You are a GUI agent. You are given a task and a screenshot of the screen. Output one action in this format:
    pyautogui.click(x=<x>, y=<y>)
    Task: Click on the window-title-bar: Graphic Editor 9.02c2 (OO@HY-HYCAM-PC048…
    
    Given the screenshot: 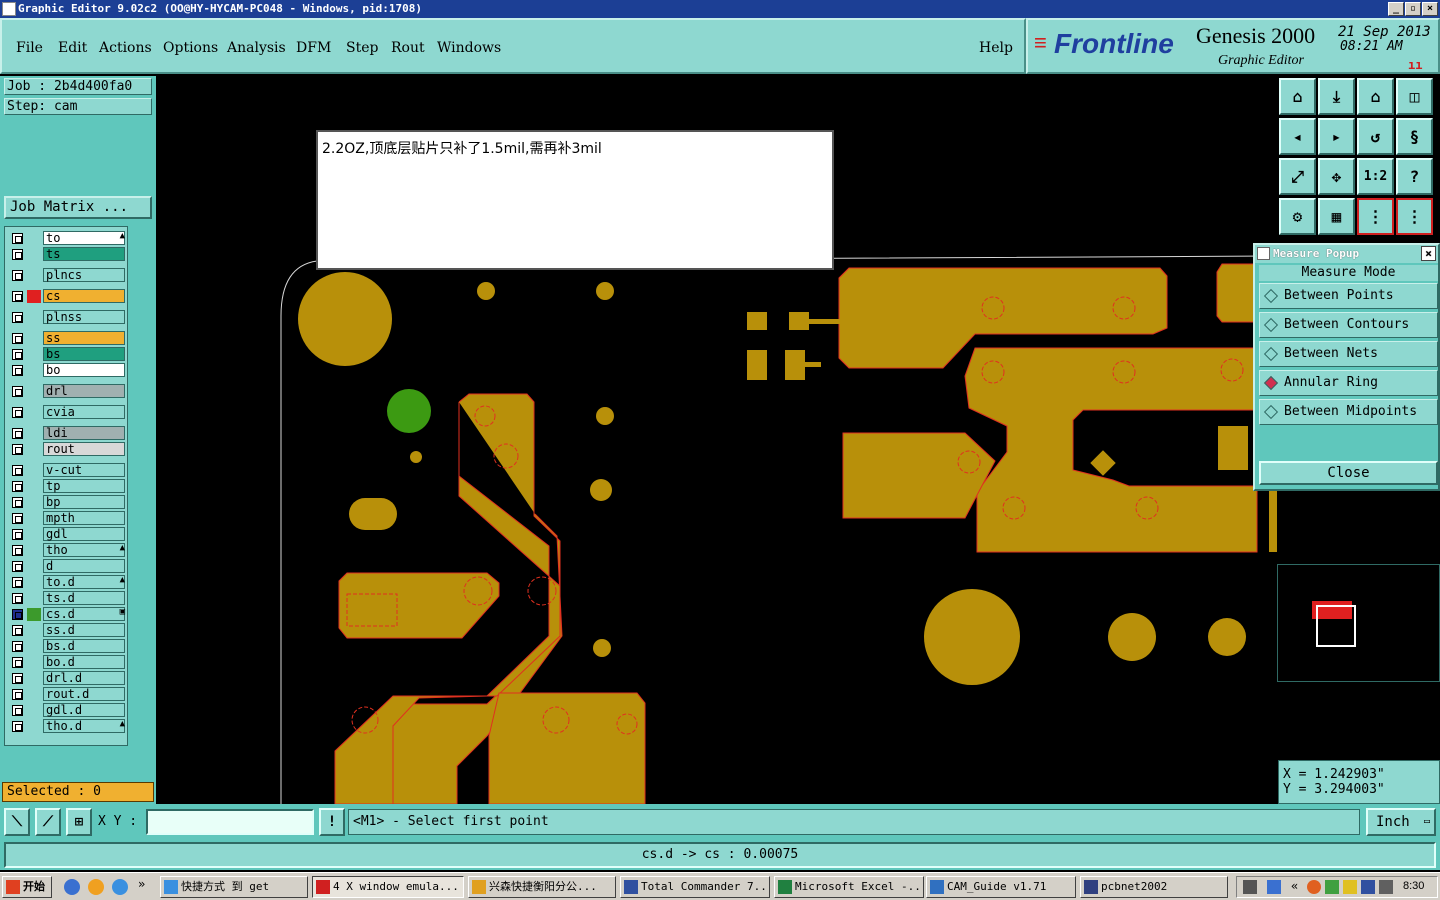 What is the action you would take?
    pyautogui.click(x=720, y=9)
    